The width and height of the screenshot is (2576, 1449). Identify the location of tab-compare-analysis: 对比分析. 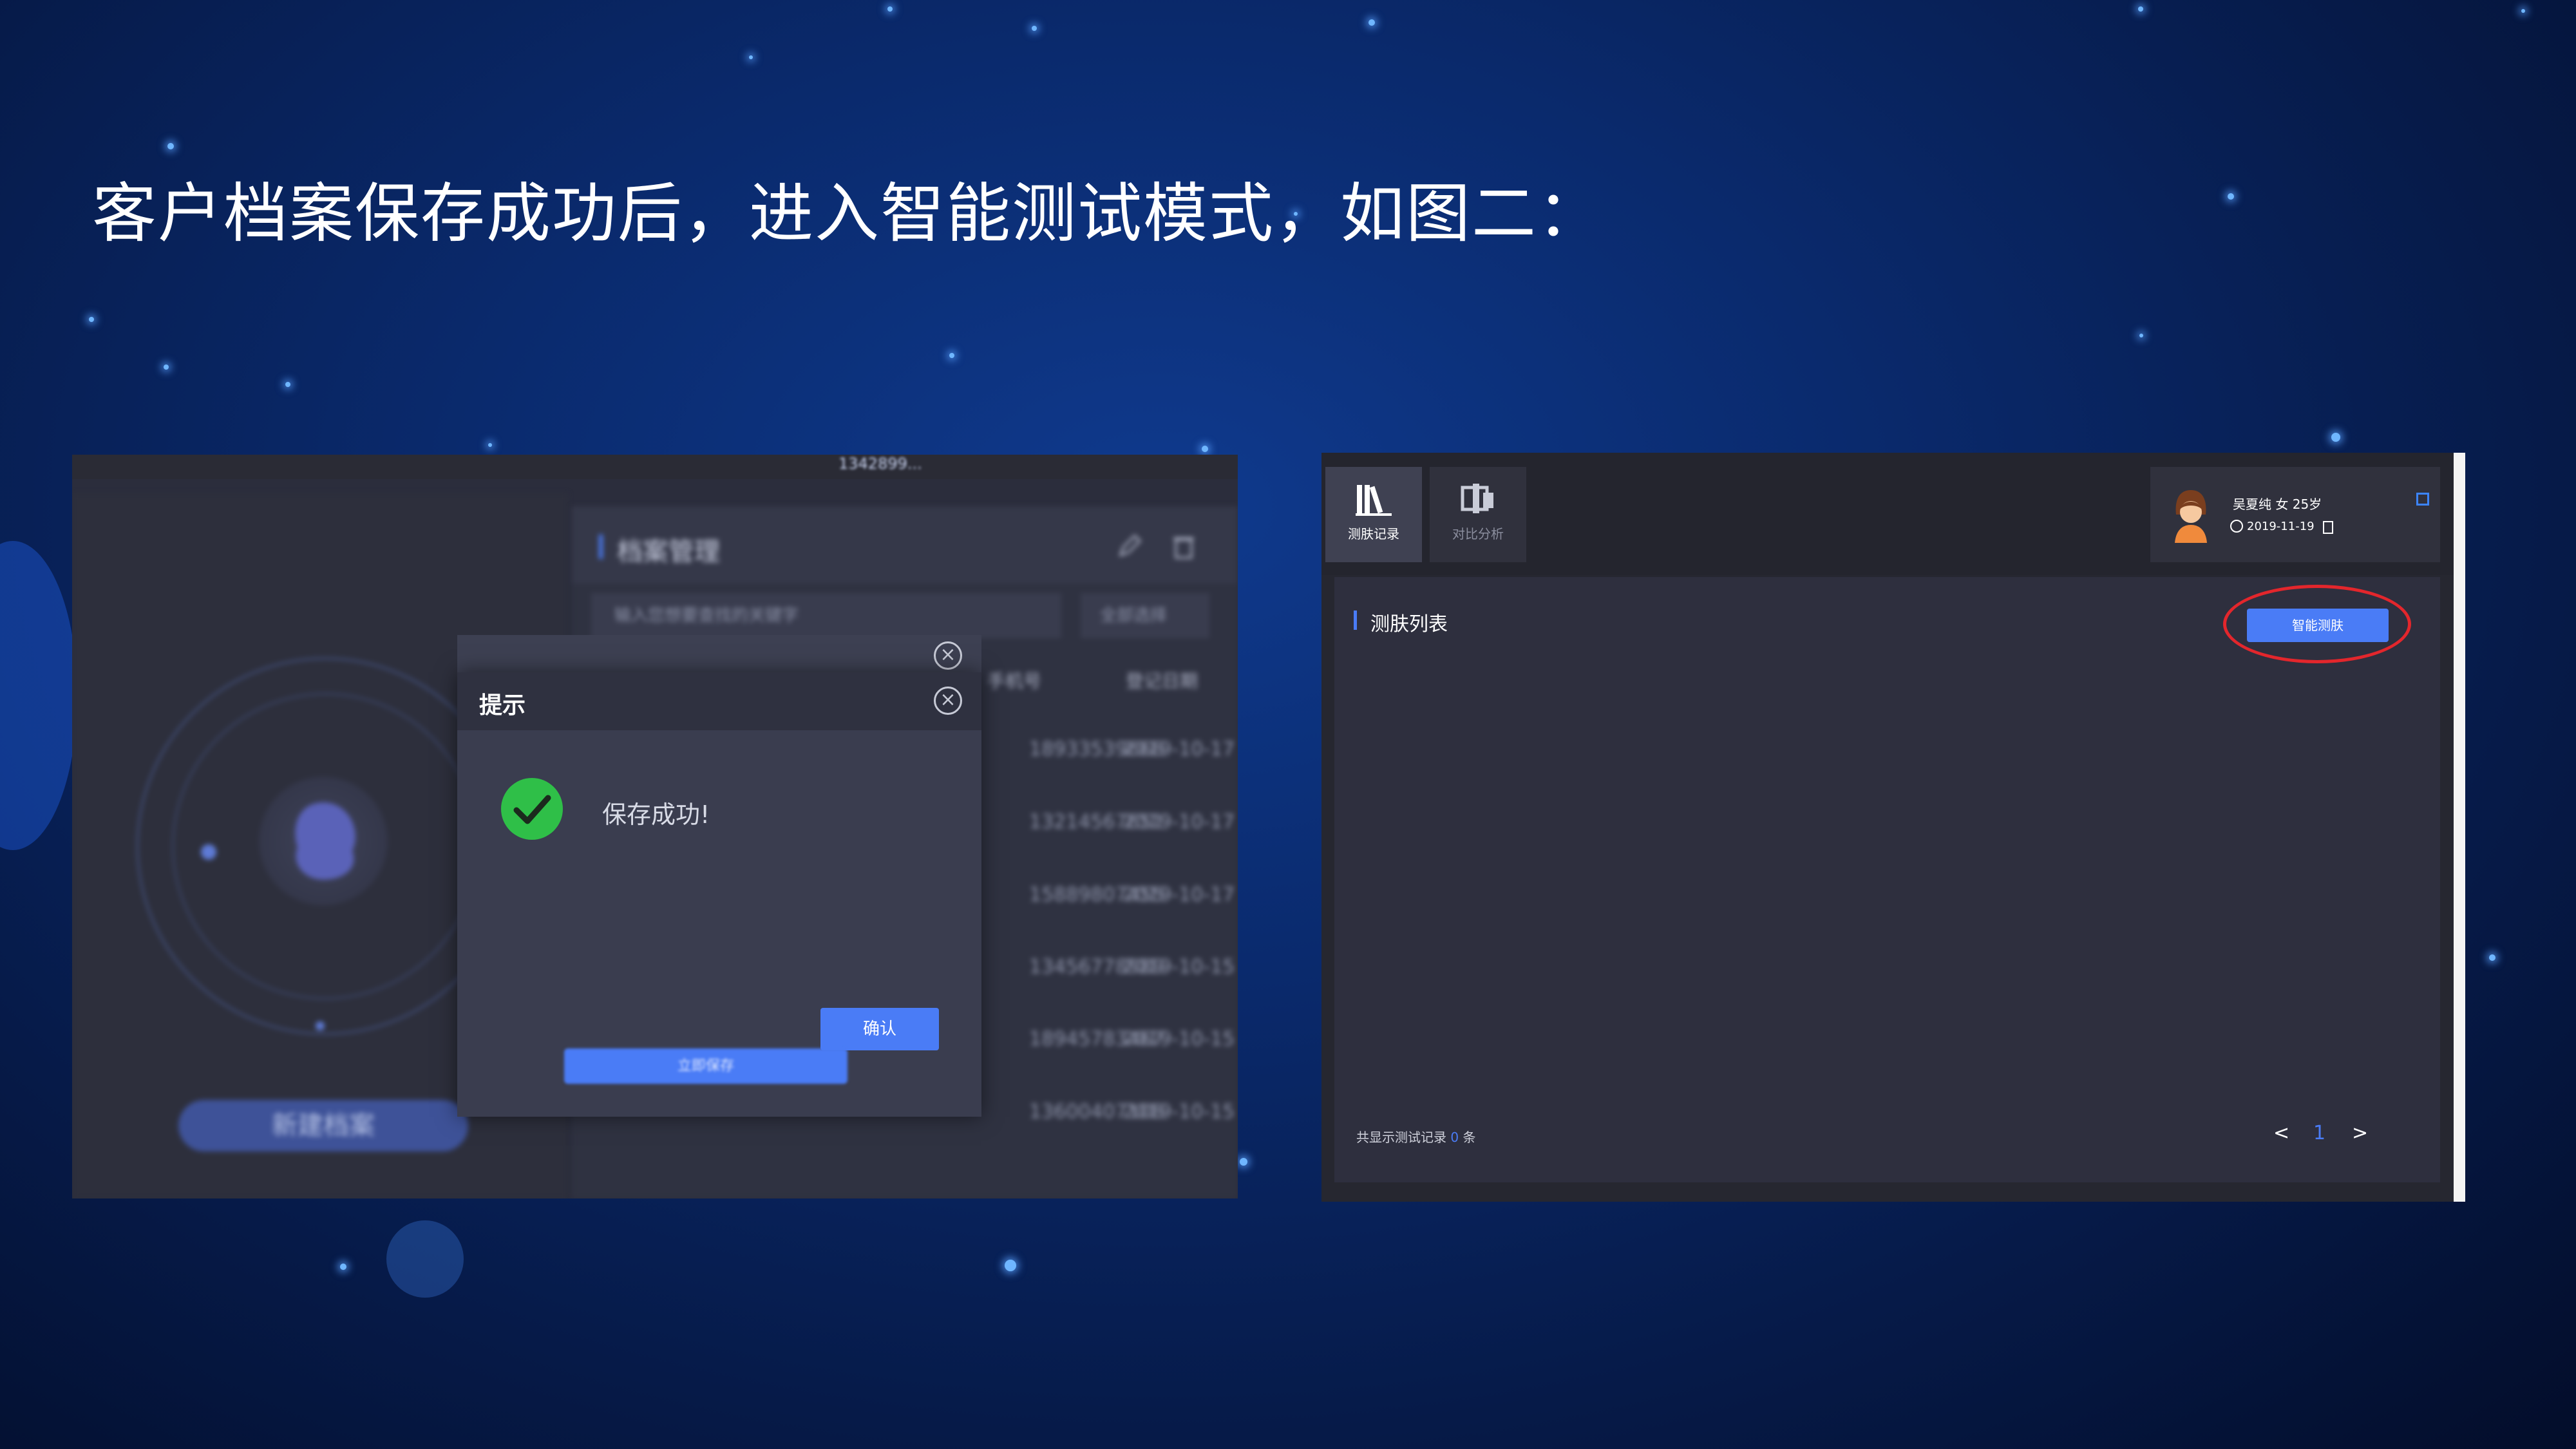
(1478, 514).